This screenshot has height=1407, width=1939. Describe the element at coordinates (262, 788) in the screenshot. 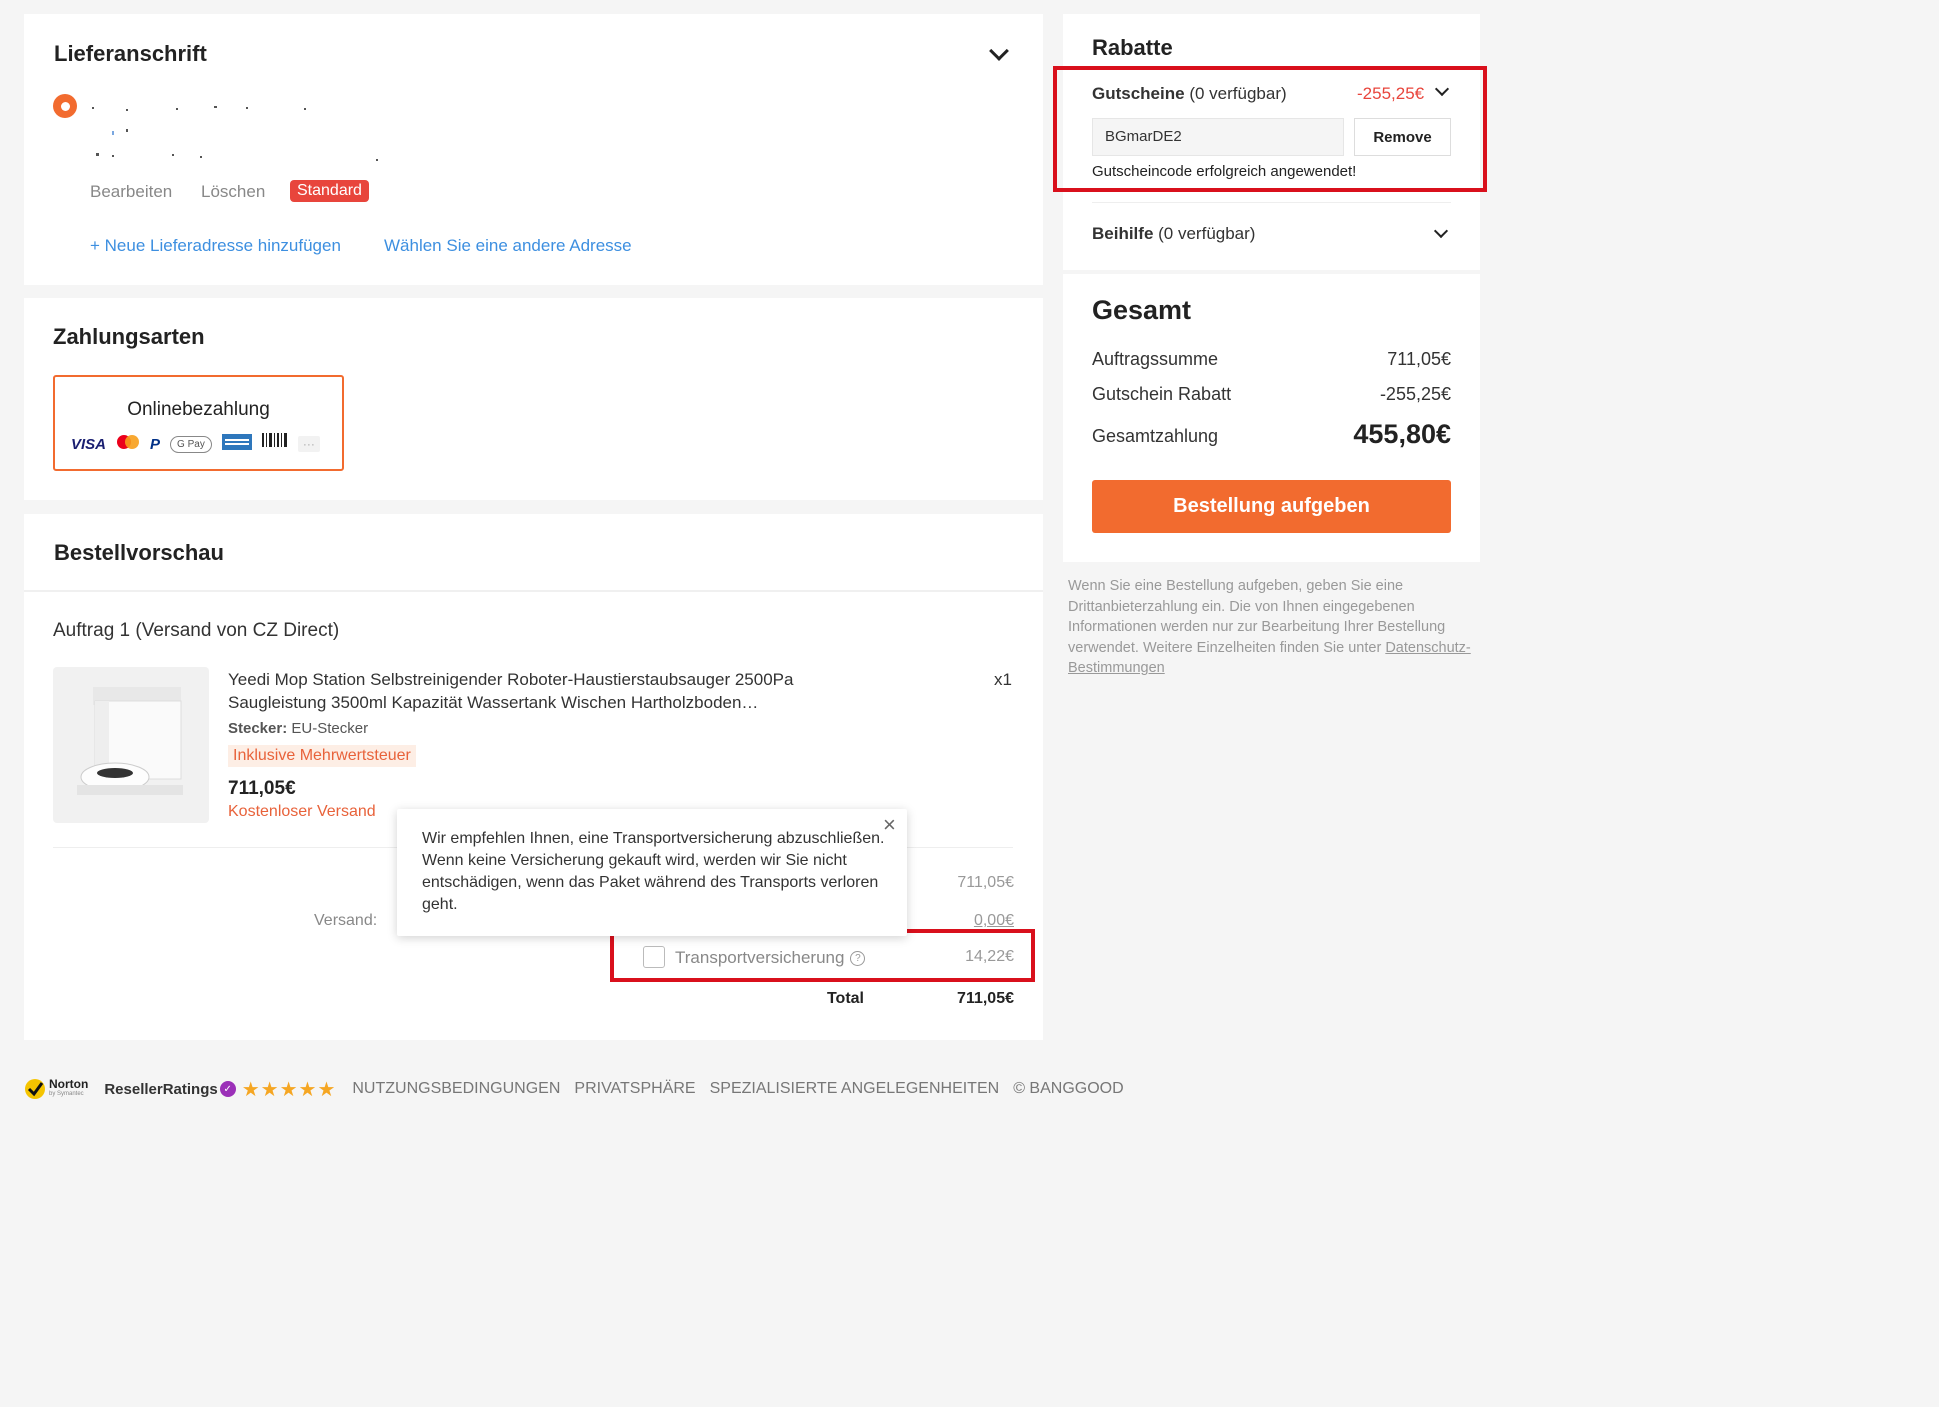

I see `product-price: 711,05€` at that location.